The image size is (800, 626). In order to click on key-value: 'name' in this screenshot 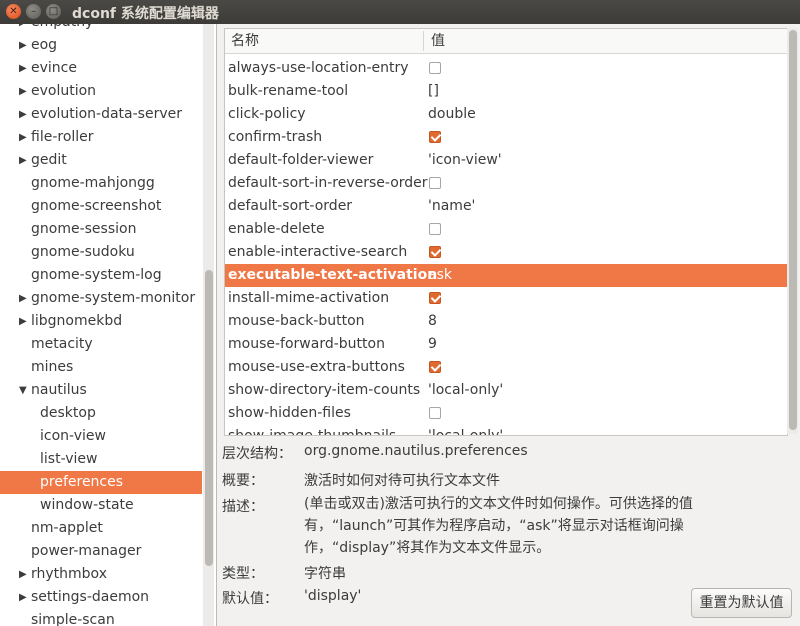, I will do `click(451, 206)`.